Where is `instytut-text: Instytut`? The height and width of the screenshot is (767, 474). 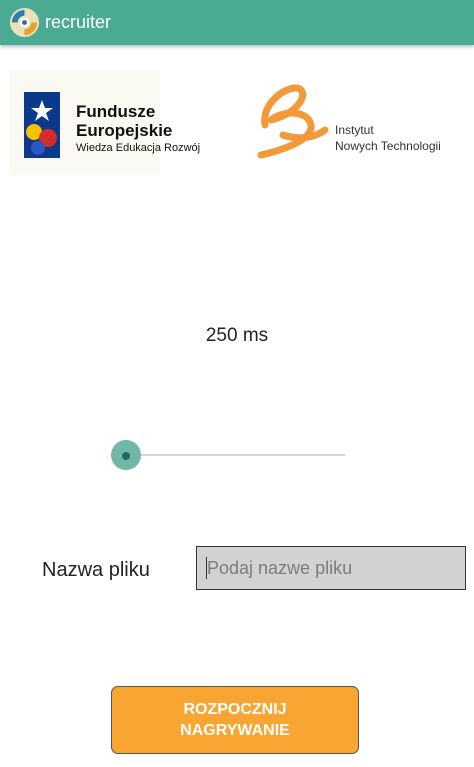 instytut-text: Instytut is located at coordinates (354, 130).